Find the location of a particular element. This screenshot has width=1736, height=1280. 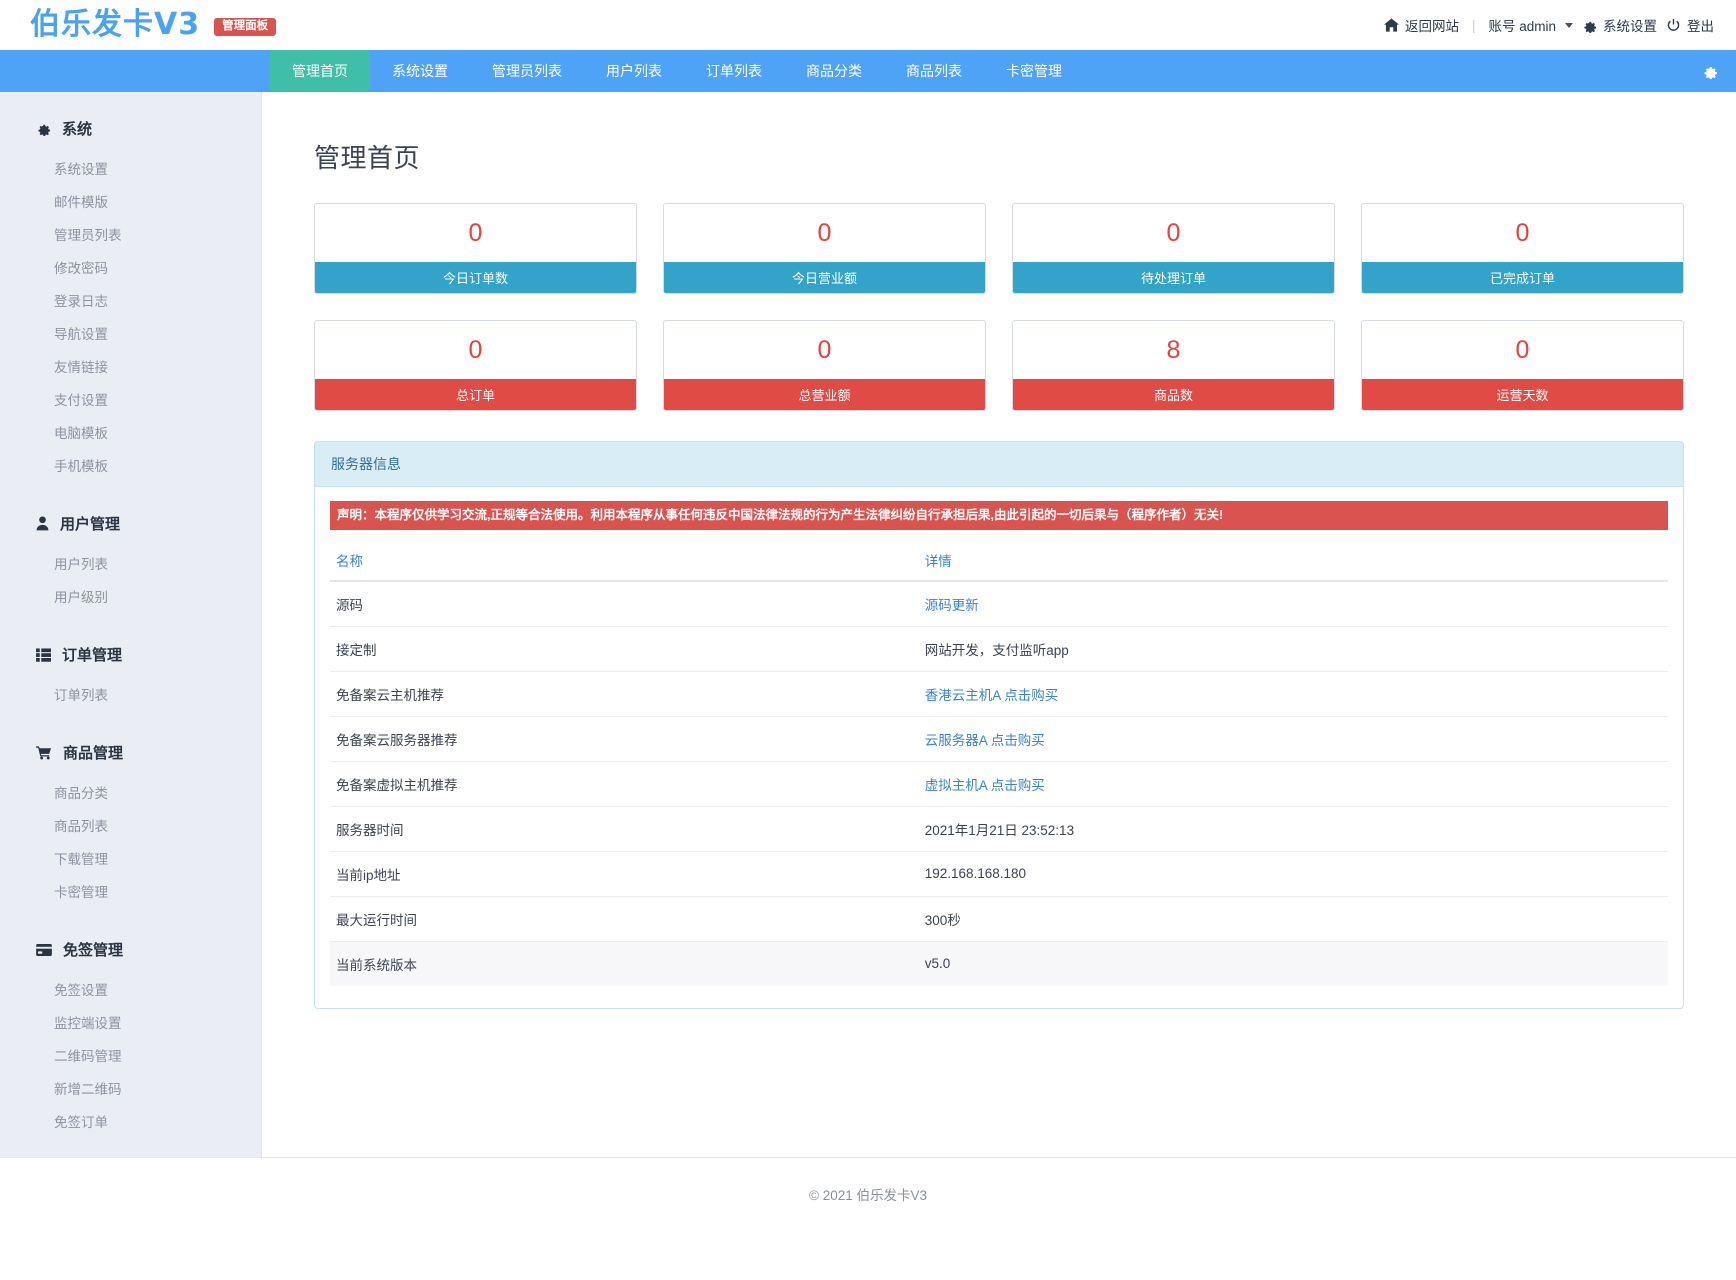

sidebar-item-0-8: 电脑模板 is located at coordinates (130, 431).